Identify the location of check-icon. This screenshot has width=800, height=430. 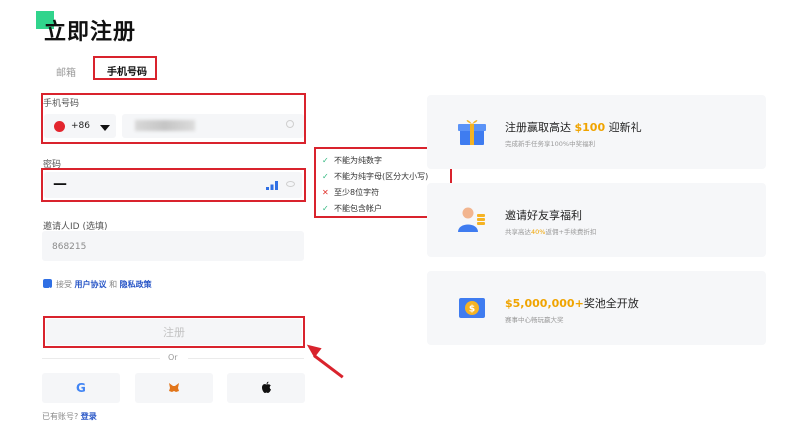
(47, 290).